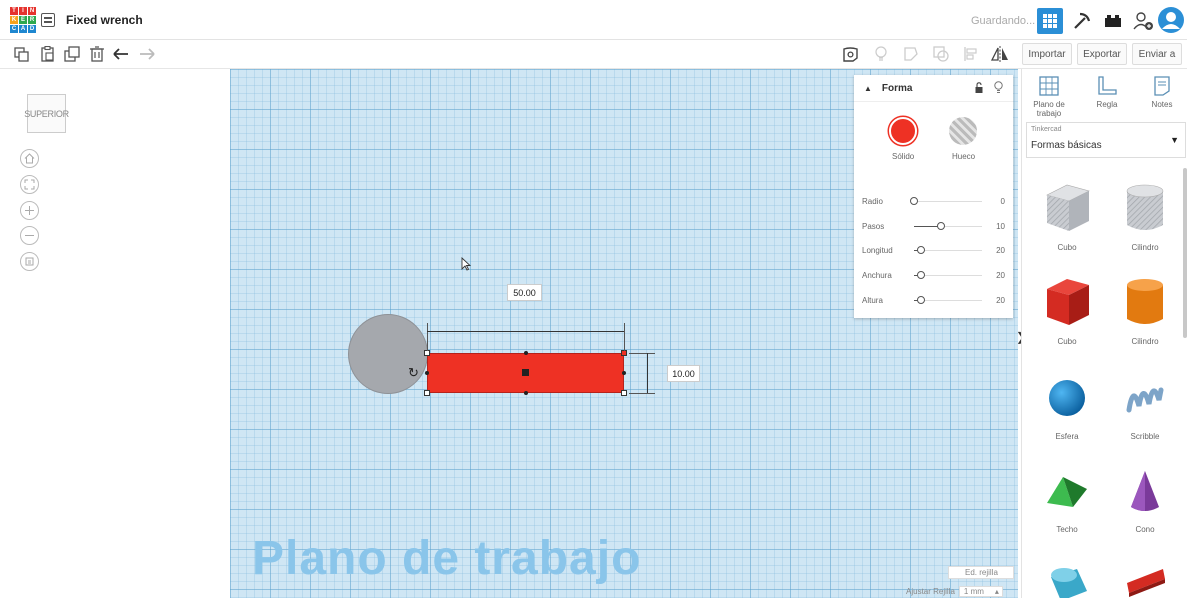  I want to click on length-dimension-label: 50.00, so click(524, 292).